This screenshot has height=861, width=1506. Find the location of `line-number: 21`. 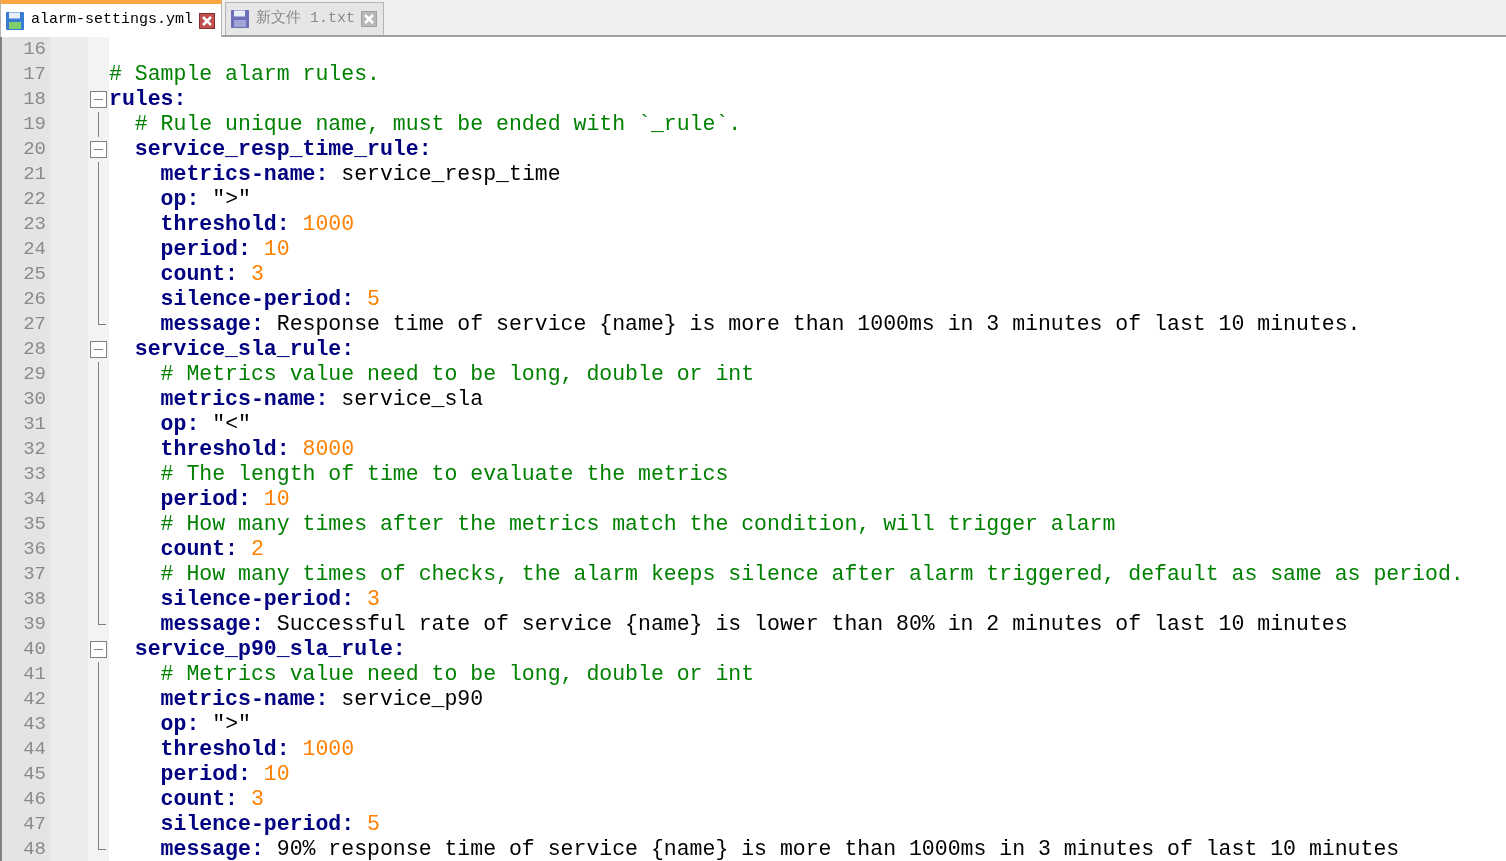

line-number: 21 is located at coordinates (25, 174).